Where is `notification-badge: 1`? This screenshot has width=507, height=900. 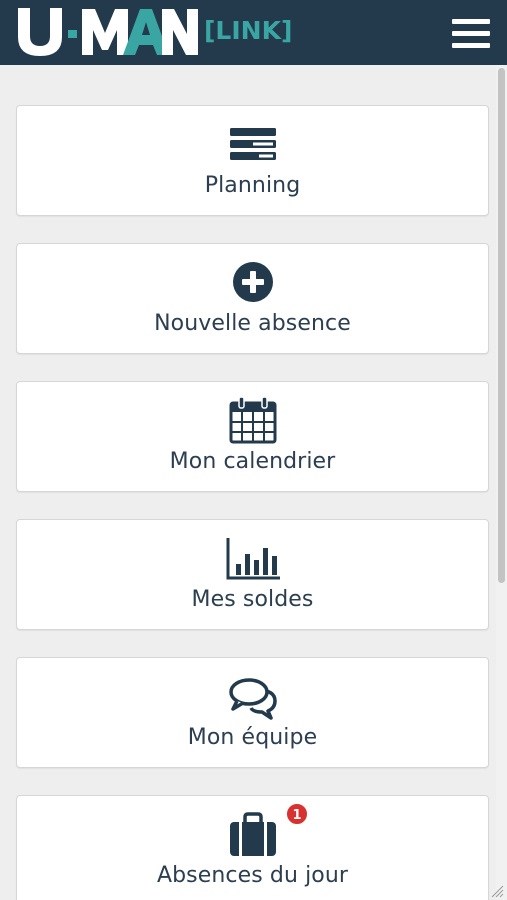
notification-badge: 1 is located at coordinates (297, 814).